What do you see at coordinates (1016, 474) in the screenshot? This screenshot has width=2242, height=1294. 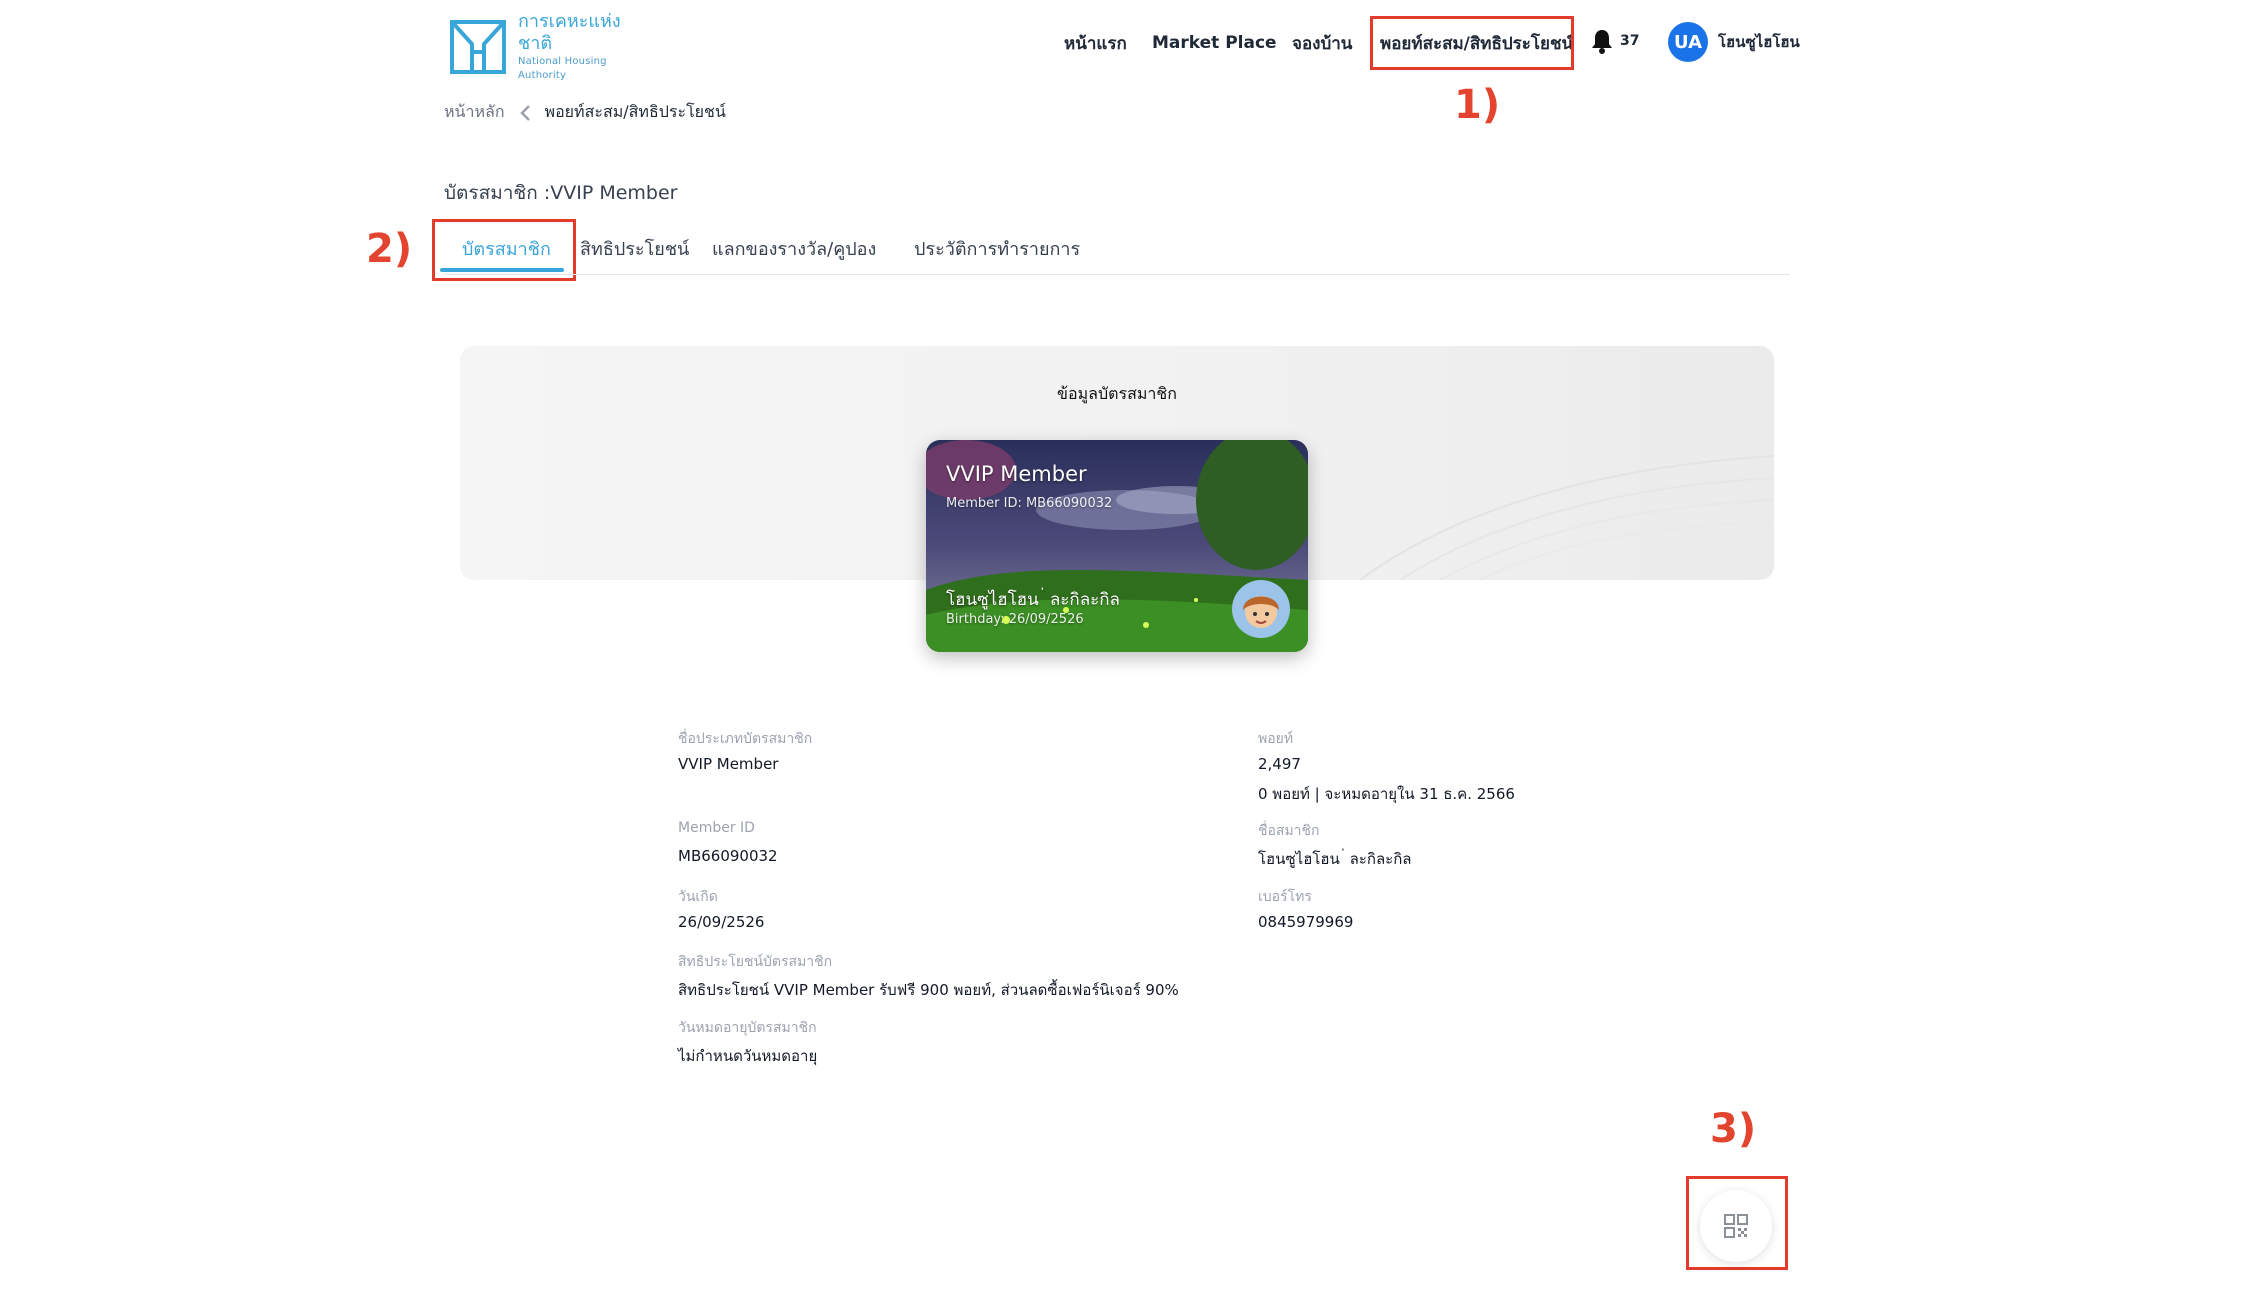 I see `card-tier: VVIP Member` at bounding box center [1016, 474].